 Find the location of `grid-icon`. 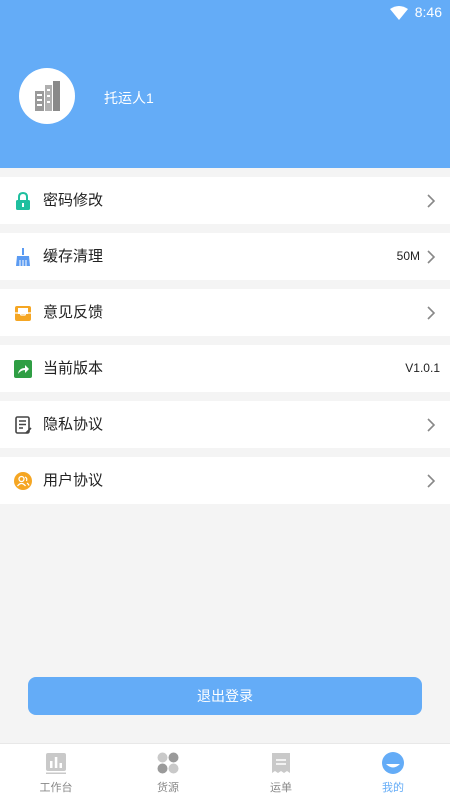

grid-icon is located at coordinates (168, 763).